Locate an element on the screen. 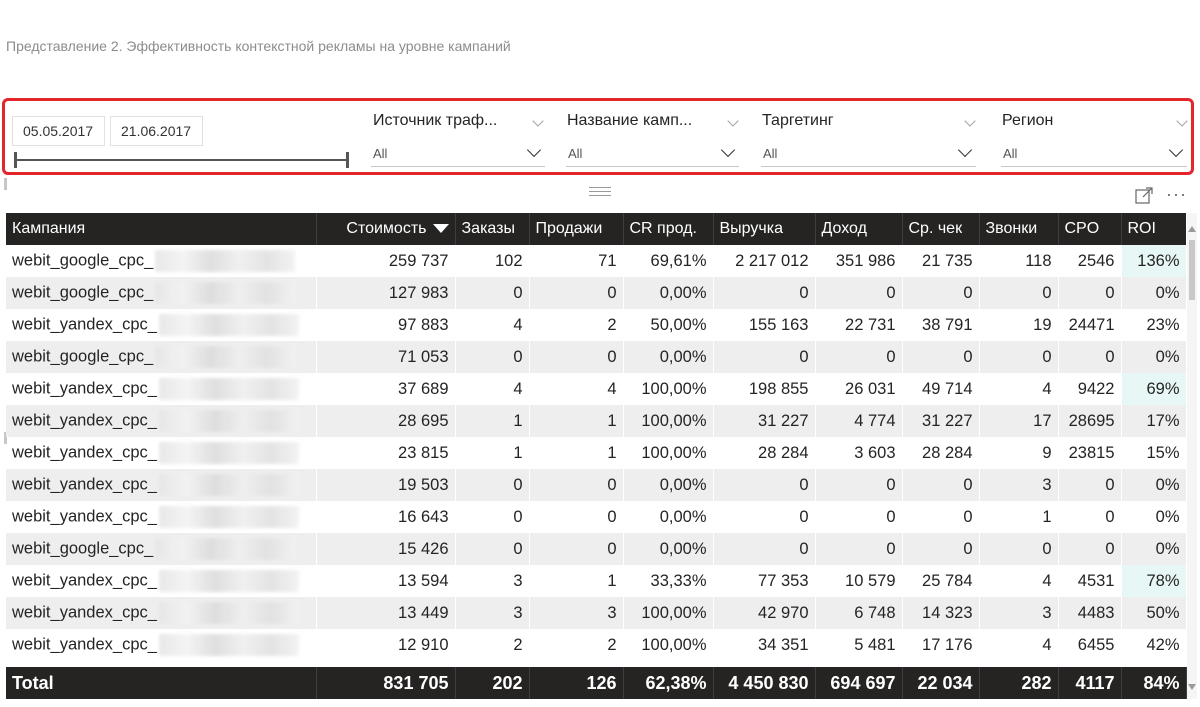  slicer-traffic-source-dropdown: All is located at coordinates (458, 153).